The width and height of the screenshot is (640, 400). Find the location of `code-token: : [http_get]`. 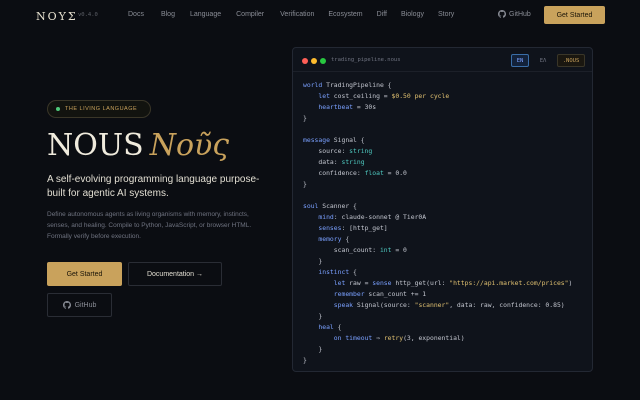

code-token: : [http_get] is located at coordinates (364, 228).